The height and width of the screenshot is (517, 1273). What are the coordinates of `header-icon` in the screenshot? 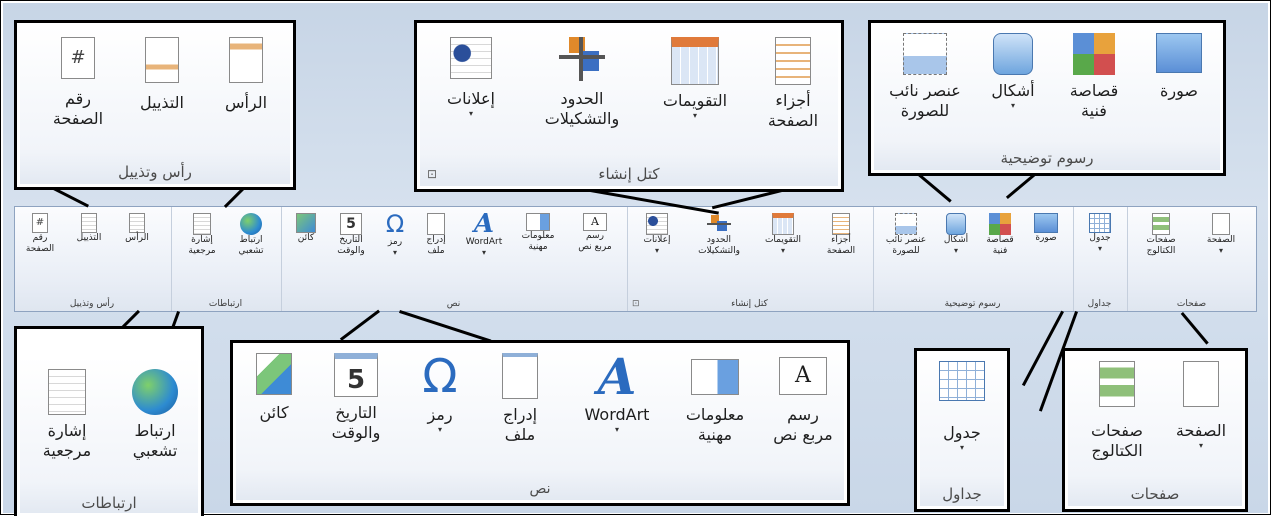 It's located at (246, 60).